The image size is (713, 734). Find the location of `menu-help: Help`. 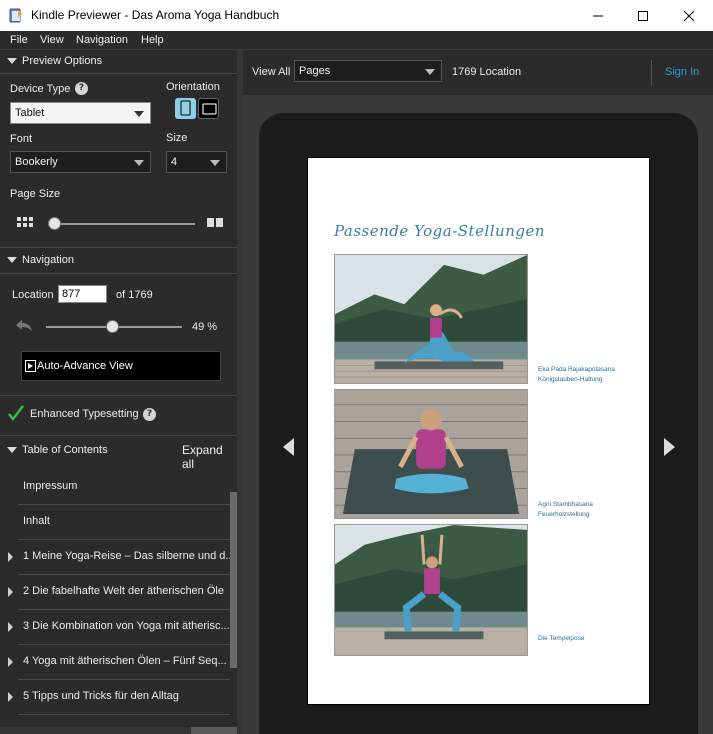

menu-help: Help is located at coordinates (152, 40).